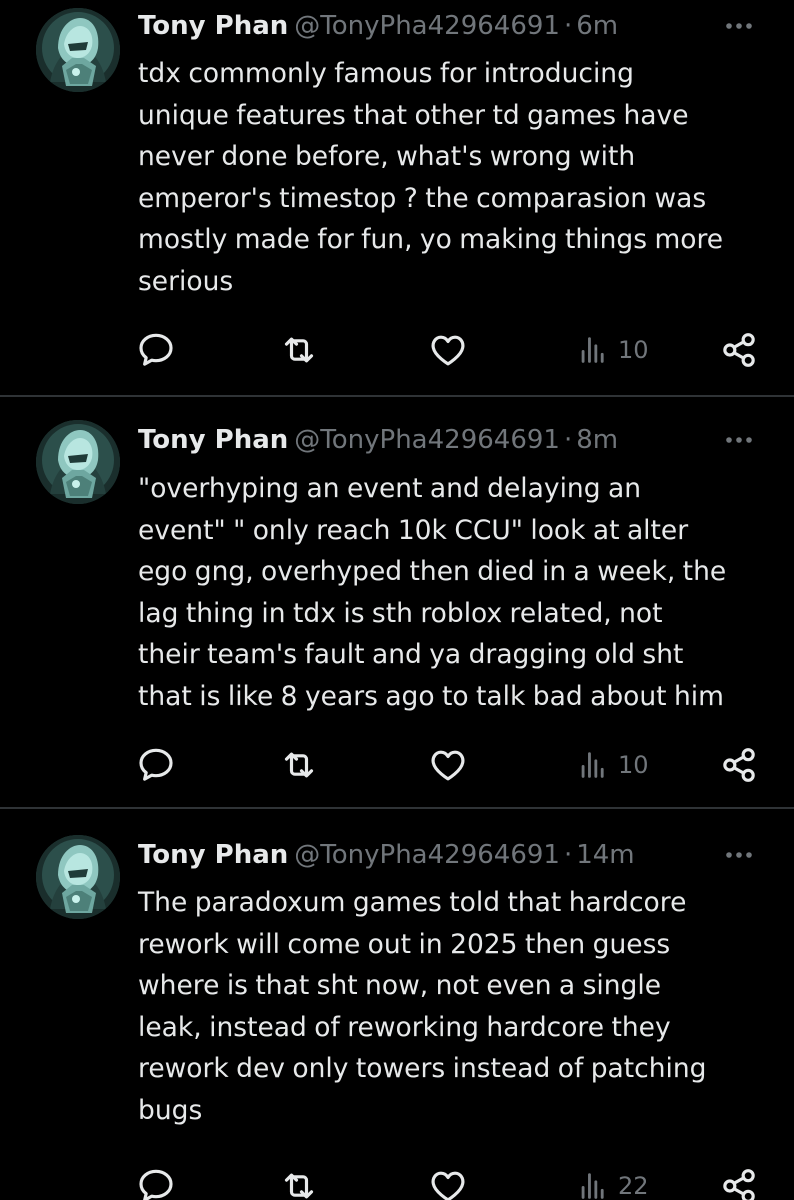  What do you see at coordinates (397, 1181) in the screenshot?
I see `action-bar: 22` at bounding box center [397, 1181].